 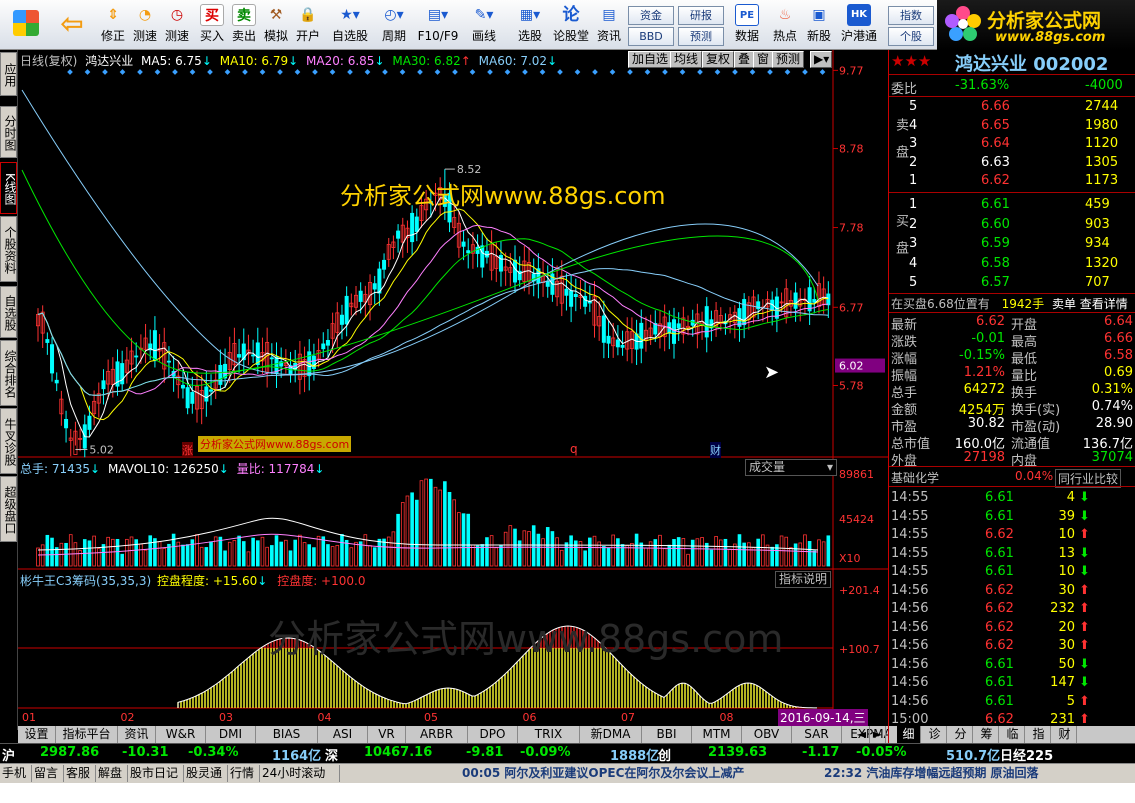 What do you see at coordinates (859, 26) in the screenshot?
I see `hk-connect-button: HK 沪港通` at bounding box center [859, 26].